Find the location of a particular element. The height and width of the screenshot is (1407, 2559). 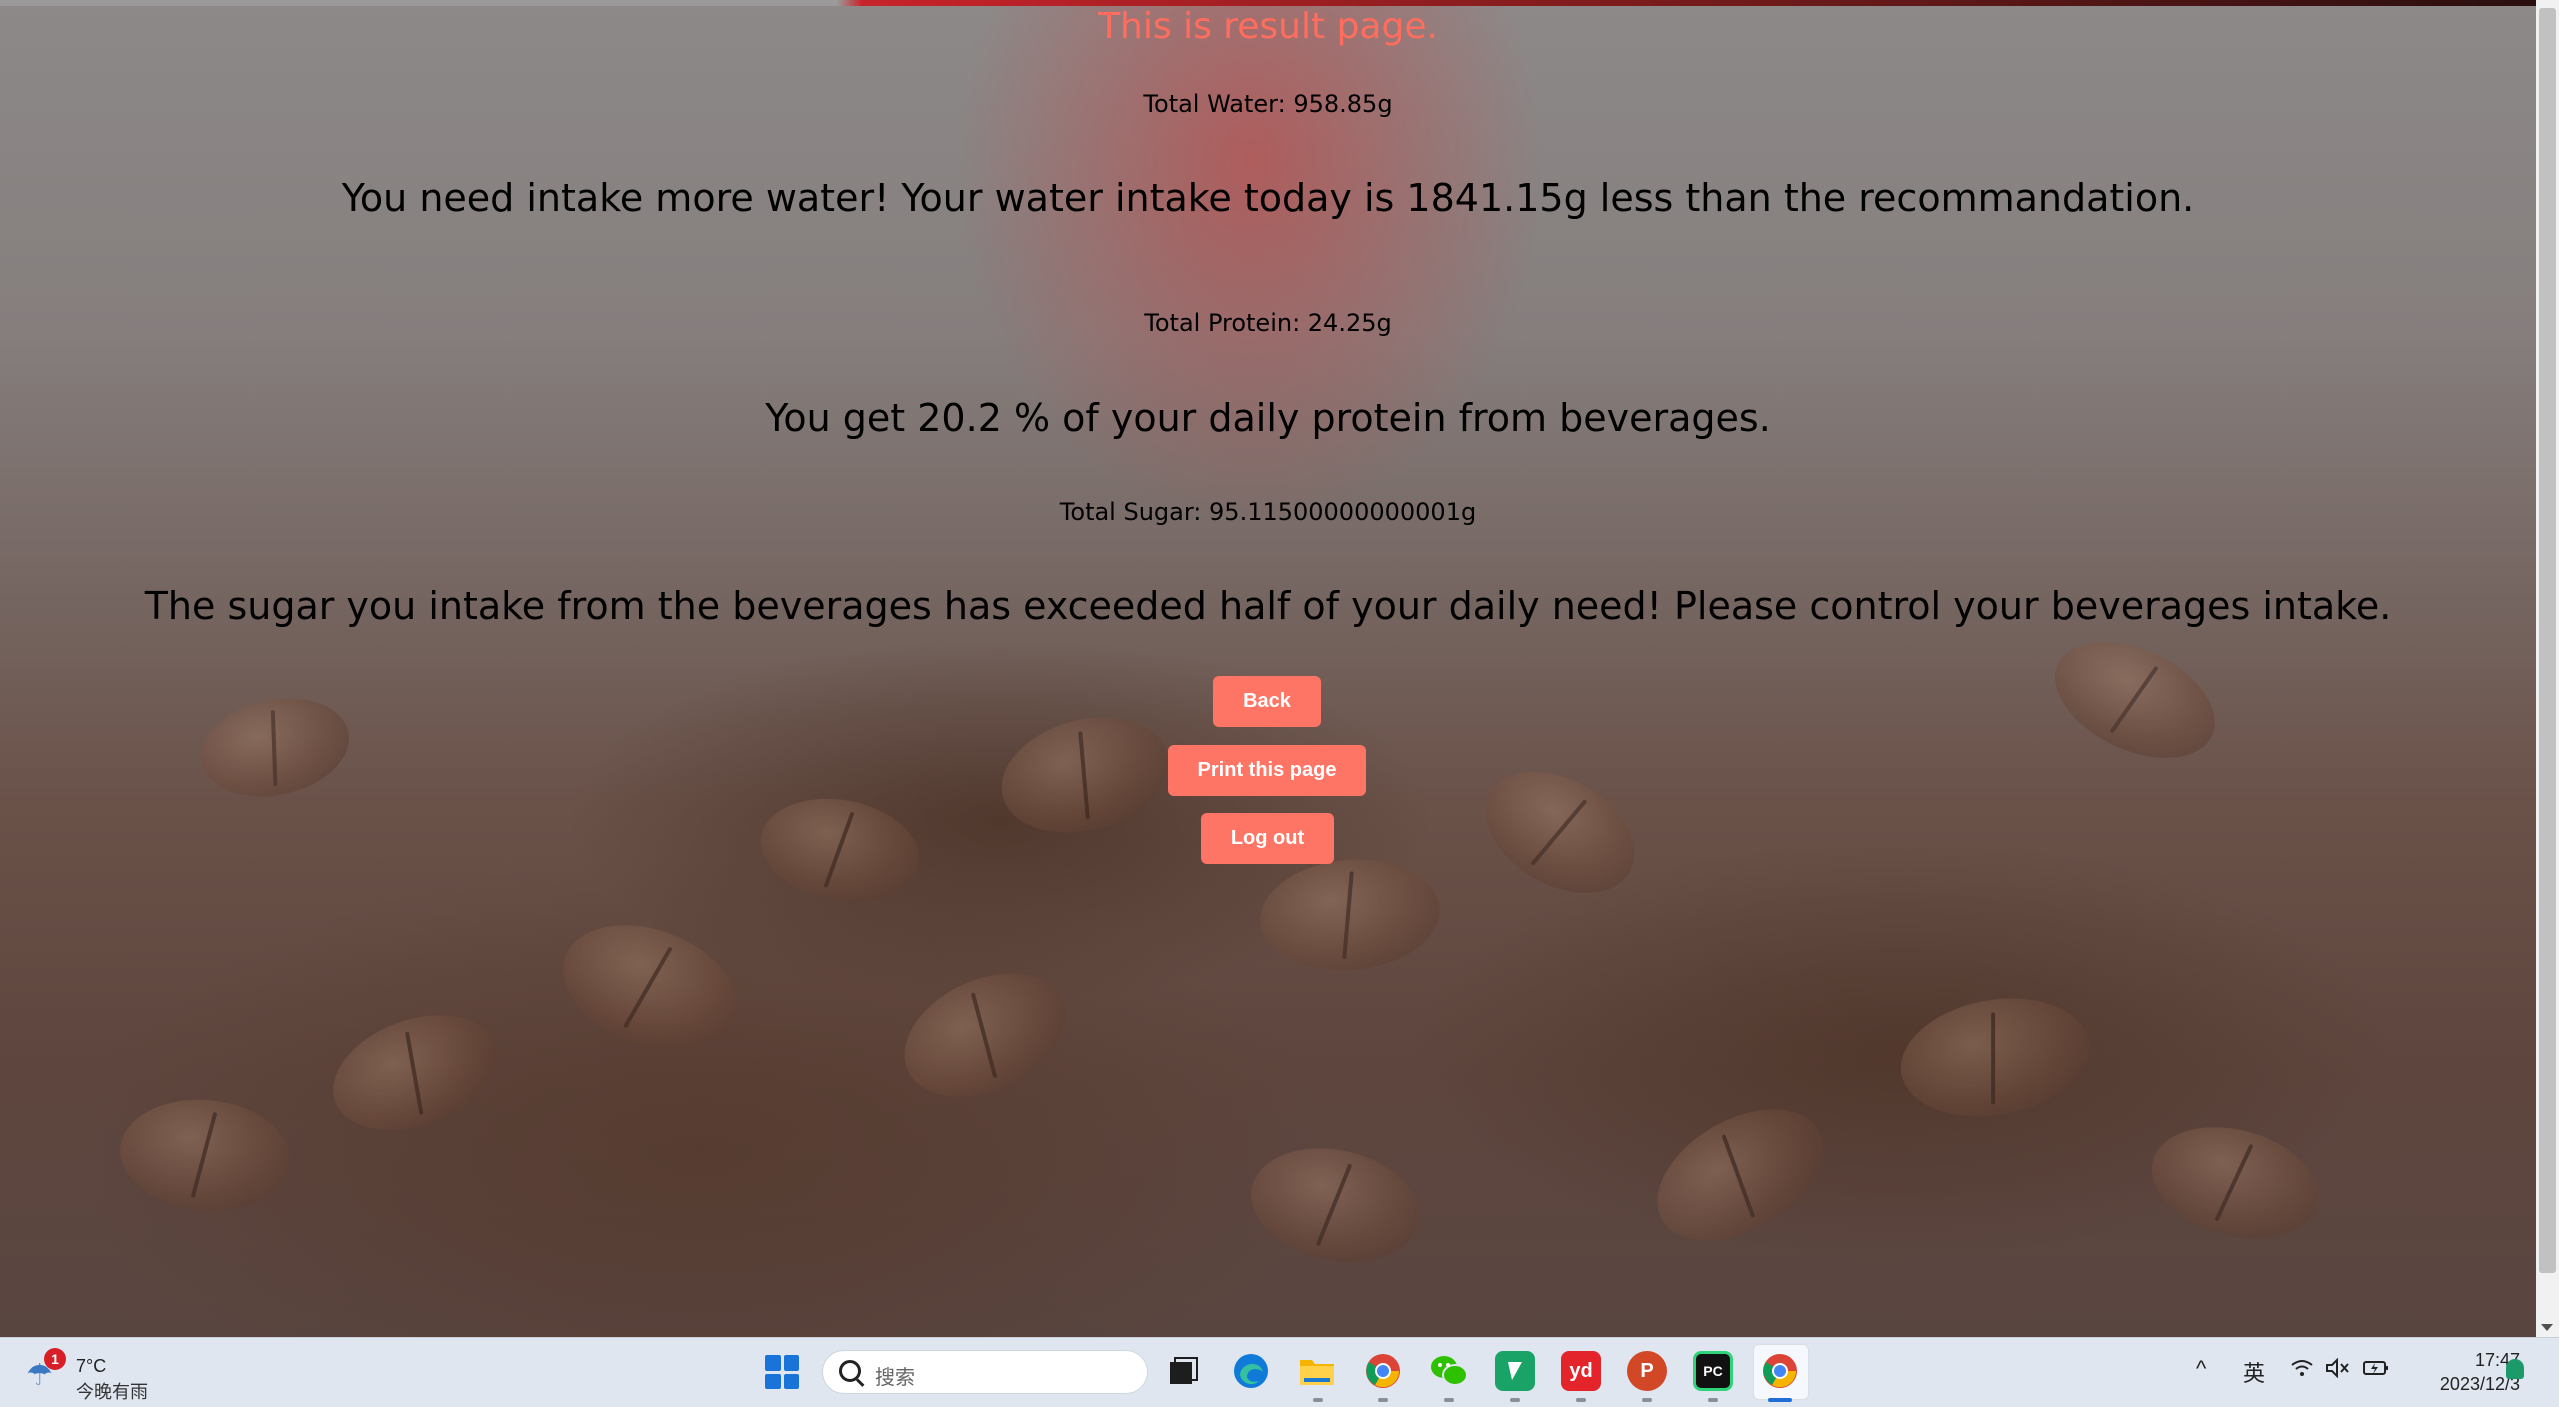

task-view-icon is located at coordinates (1183, 1371).